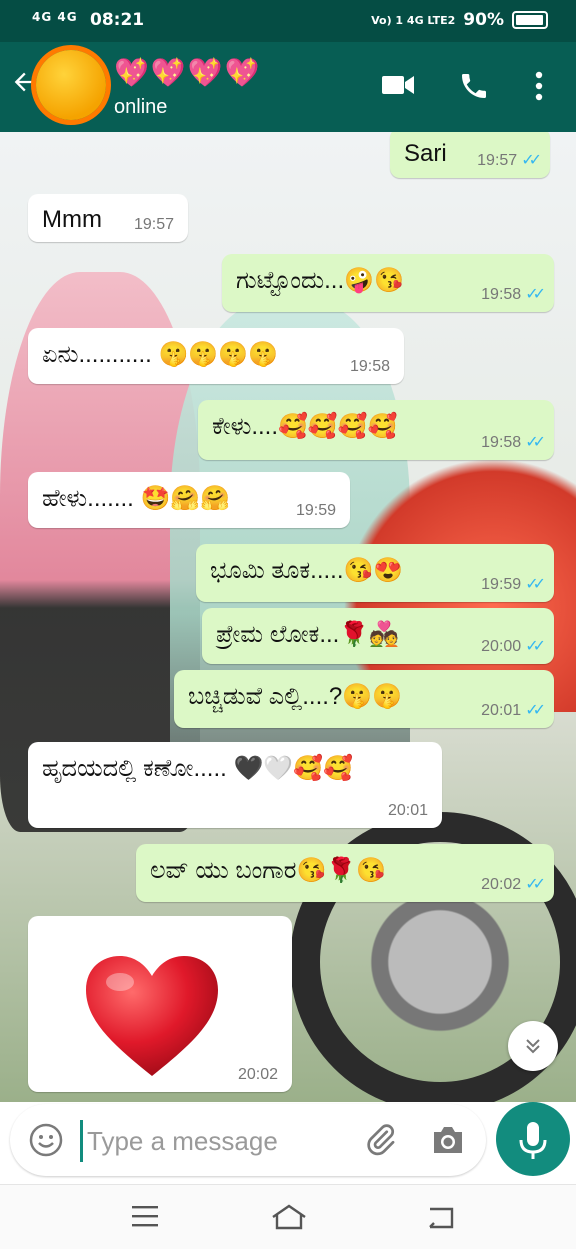 This screenshot has height=1249, width=576. What do you see at coordinates (398, 87) in the screenshot?
I see `video-call-icon` at bounding box center [398, 87].